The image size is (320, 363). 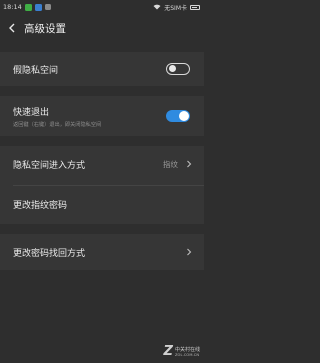 I want to click on change-fingerprint-password-row: 更改指纹密码, so click(x=102, y=204).